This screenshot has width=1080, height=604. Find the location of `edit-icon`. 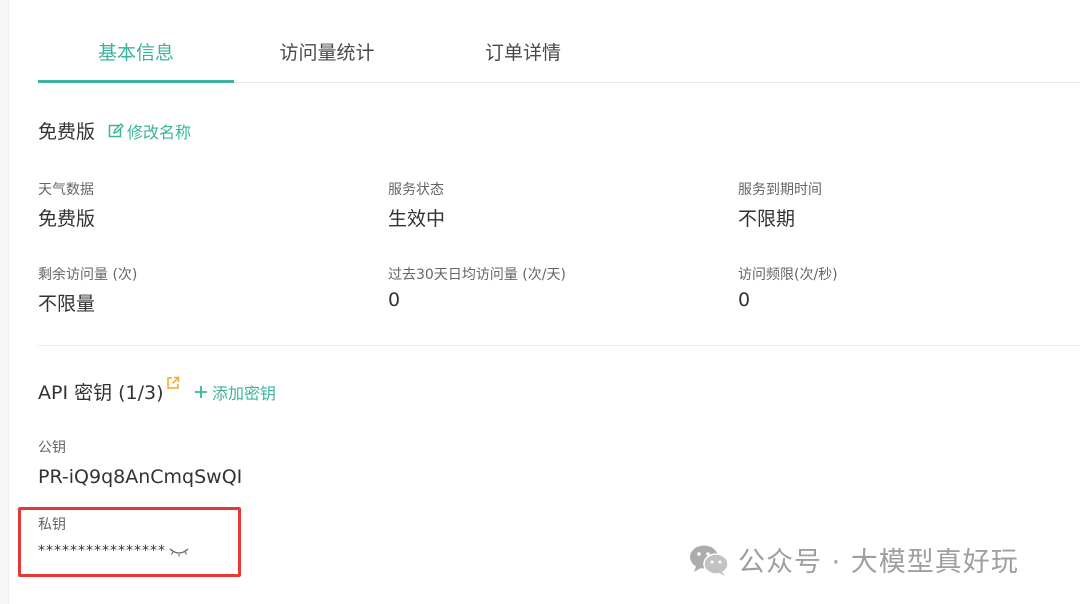

edit-icon is located at coordinates (116, 130).